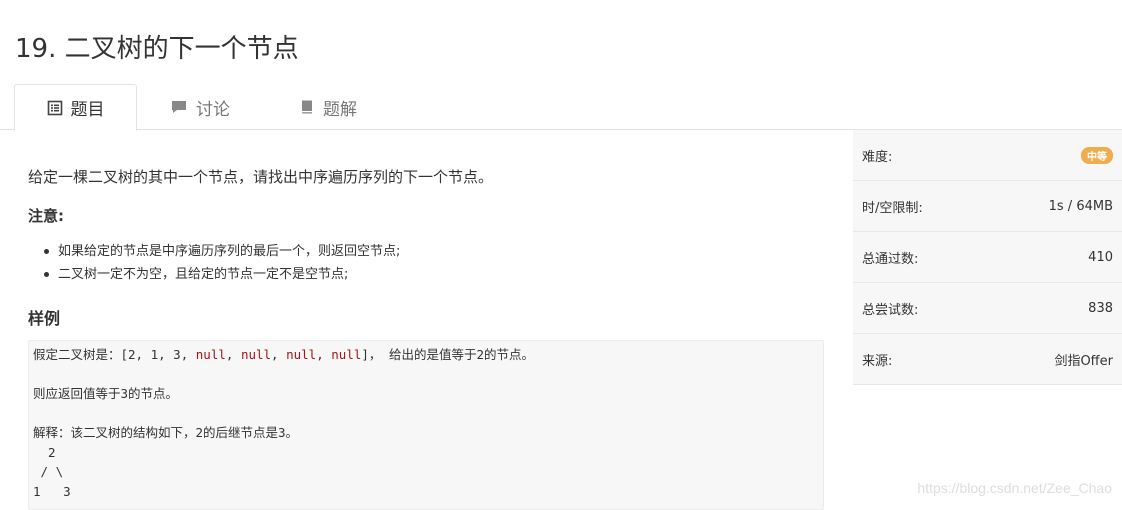 The height and width of the screenshot is (510, 1122). Describe the element at coordinates (55, 108) in the screenshot. I see `list-icon` at that location.